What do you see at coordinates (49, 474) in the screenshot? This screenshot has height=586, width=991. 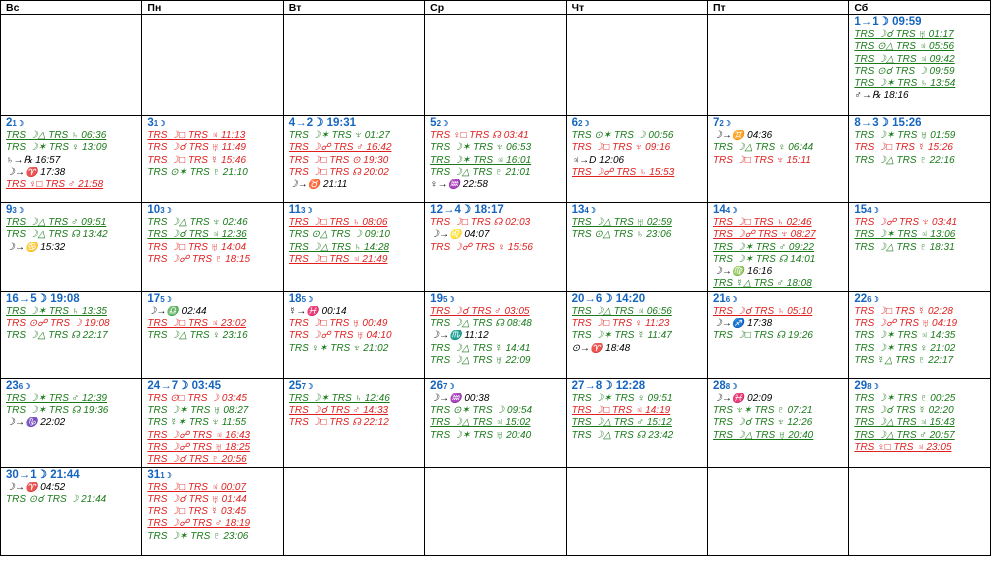 I see `moon-day-label: →1☽ 21:44` at bounding box center [49, 474].